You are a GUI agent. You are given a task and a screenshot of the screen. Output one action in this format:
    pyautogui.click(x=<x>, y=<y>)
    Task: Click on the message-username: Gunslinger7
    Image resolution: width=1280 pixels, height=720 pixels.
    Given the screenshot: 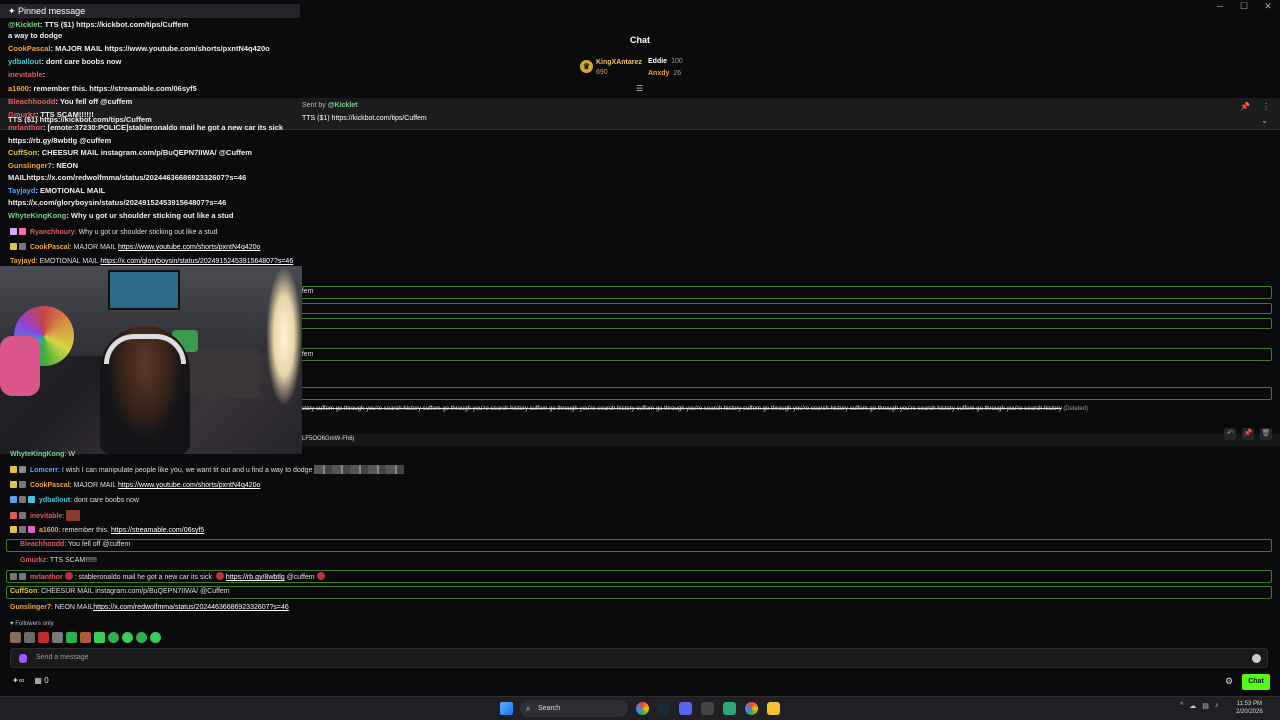 What is the action you would take?
    pyautogui.click(x=30, y=607)
    